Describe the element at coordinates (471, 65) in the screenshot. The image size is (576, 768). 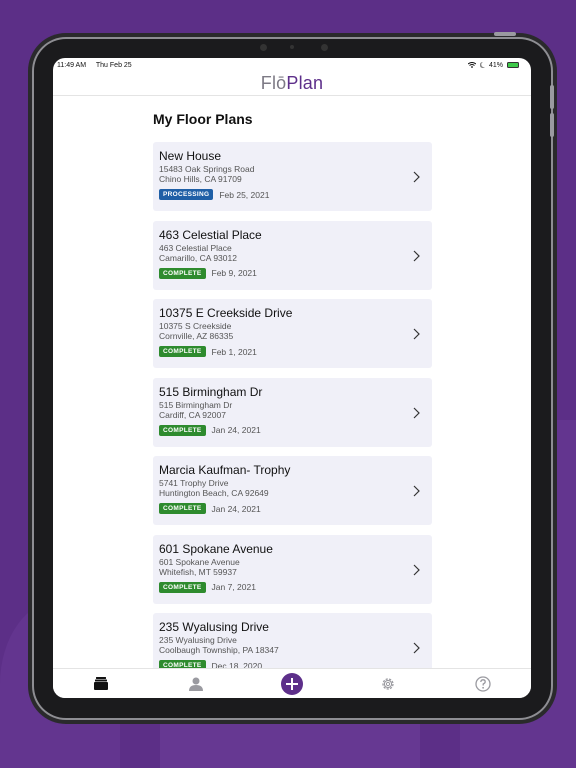
I see `wifi-icon` at that location.